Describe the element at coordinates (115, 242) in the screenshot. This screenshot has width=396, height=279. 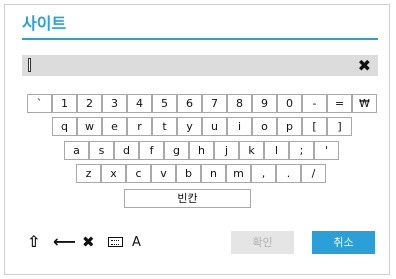
I see `keyboard-layout-icon` at that location.